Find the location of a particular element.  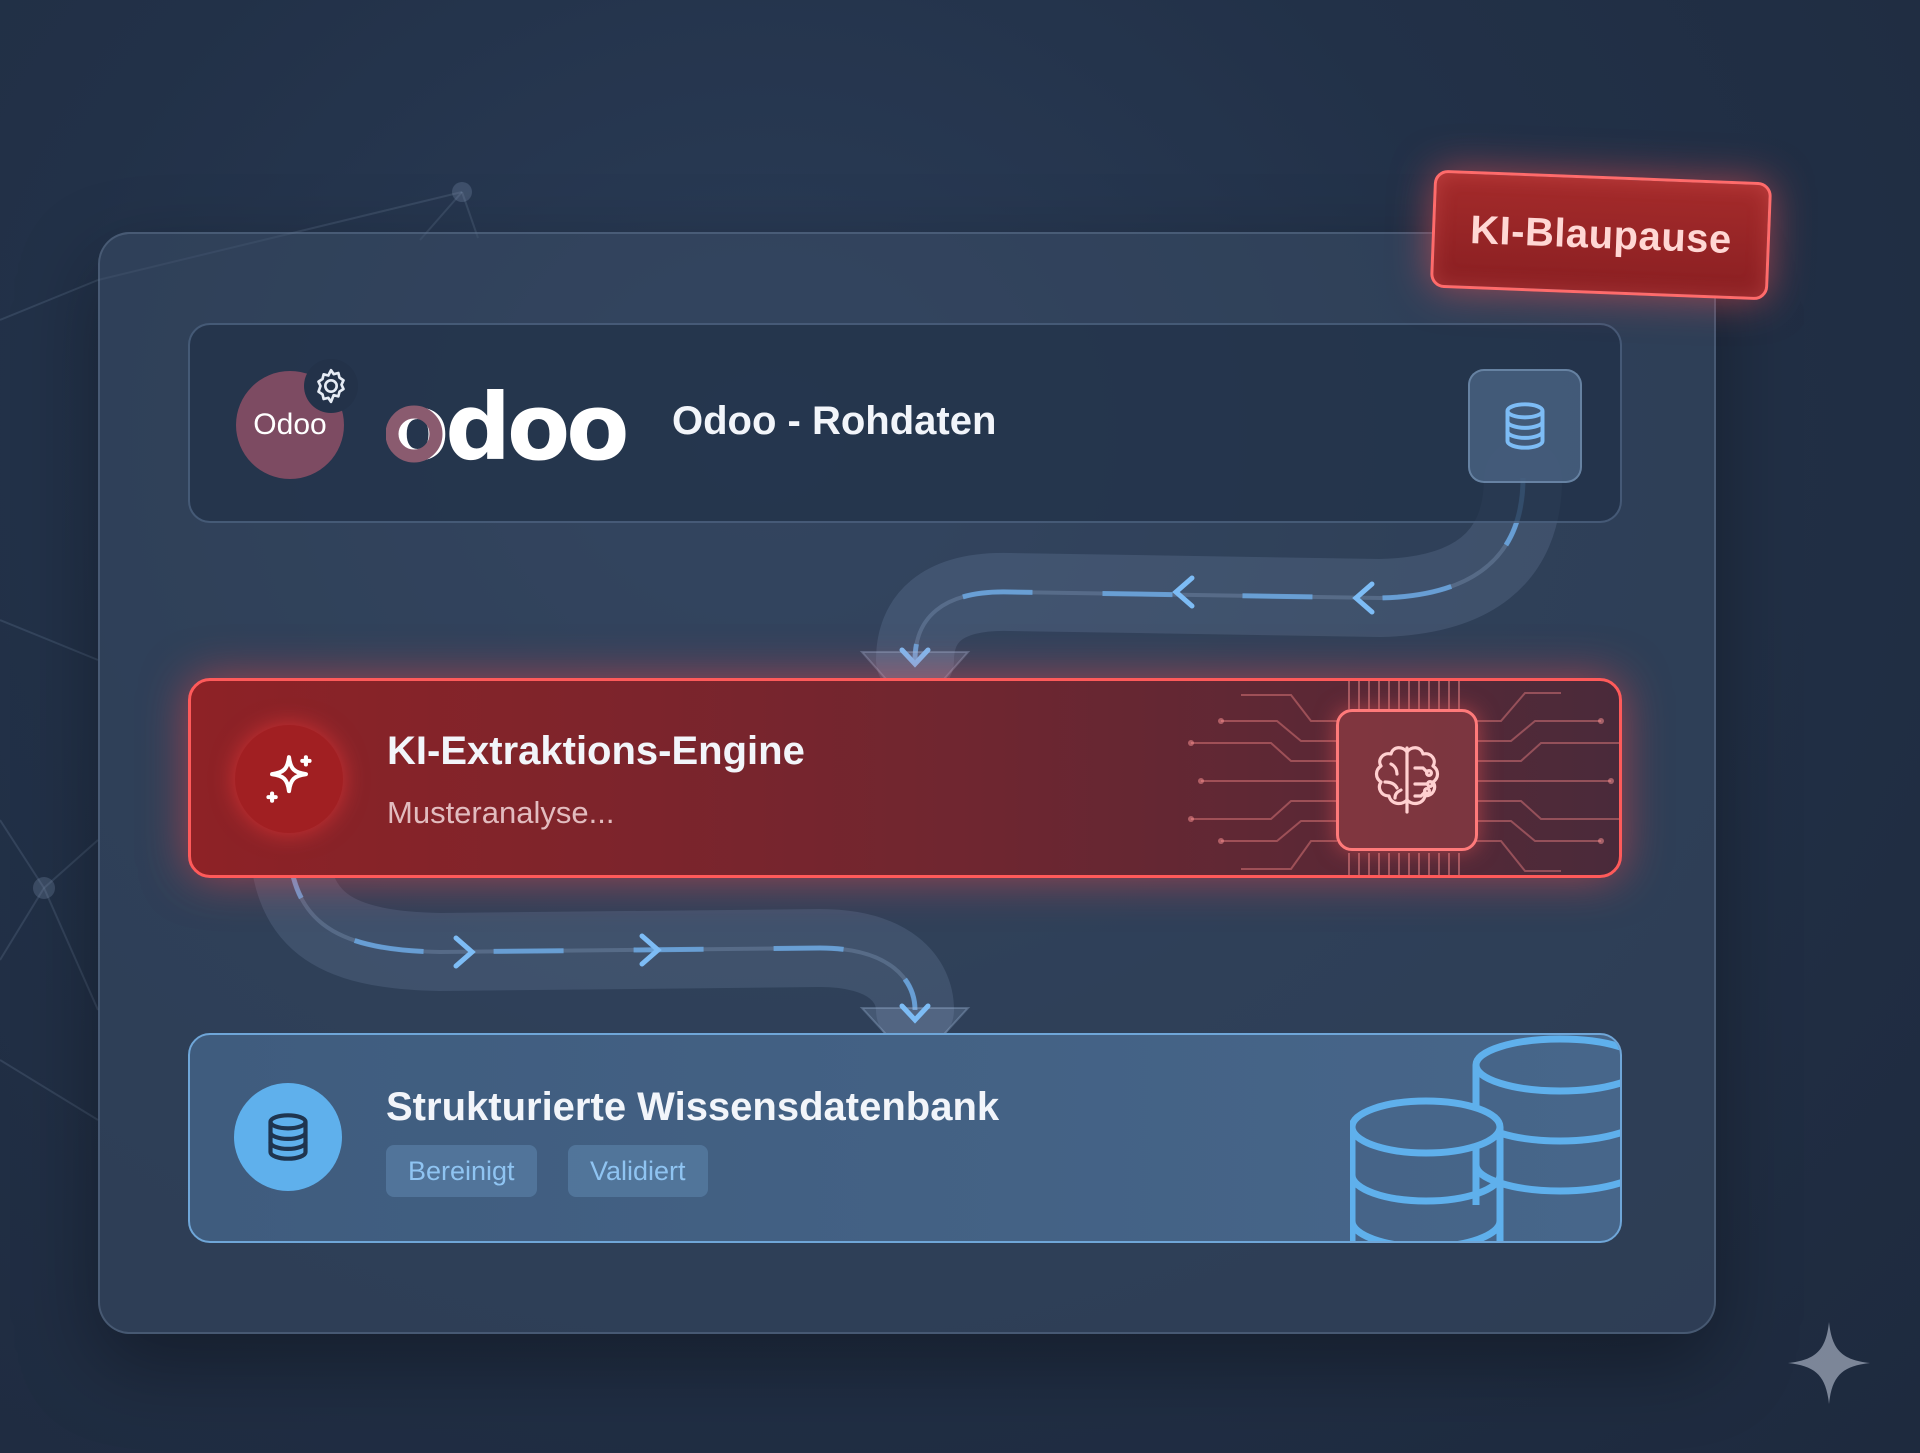

gear-icon is located at coordinates (331, 386).